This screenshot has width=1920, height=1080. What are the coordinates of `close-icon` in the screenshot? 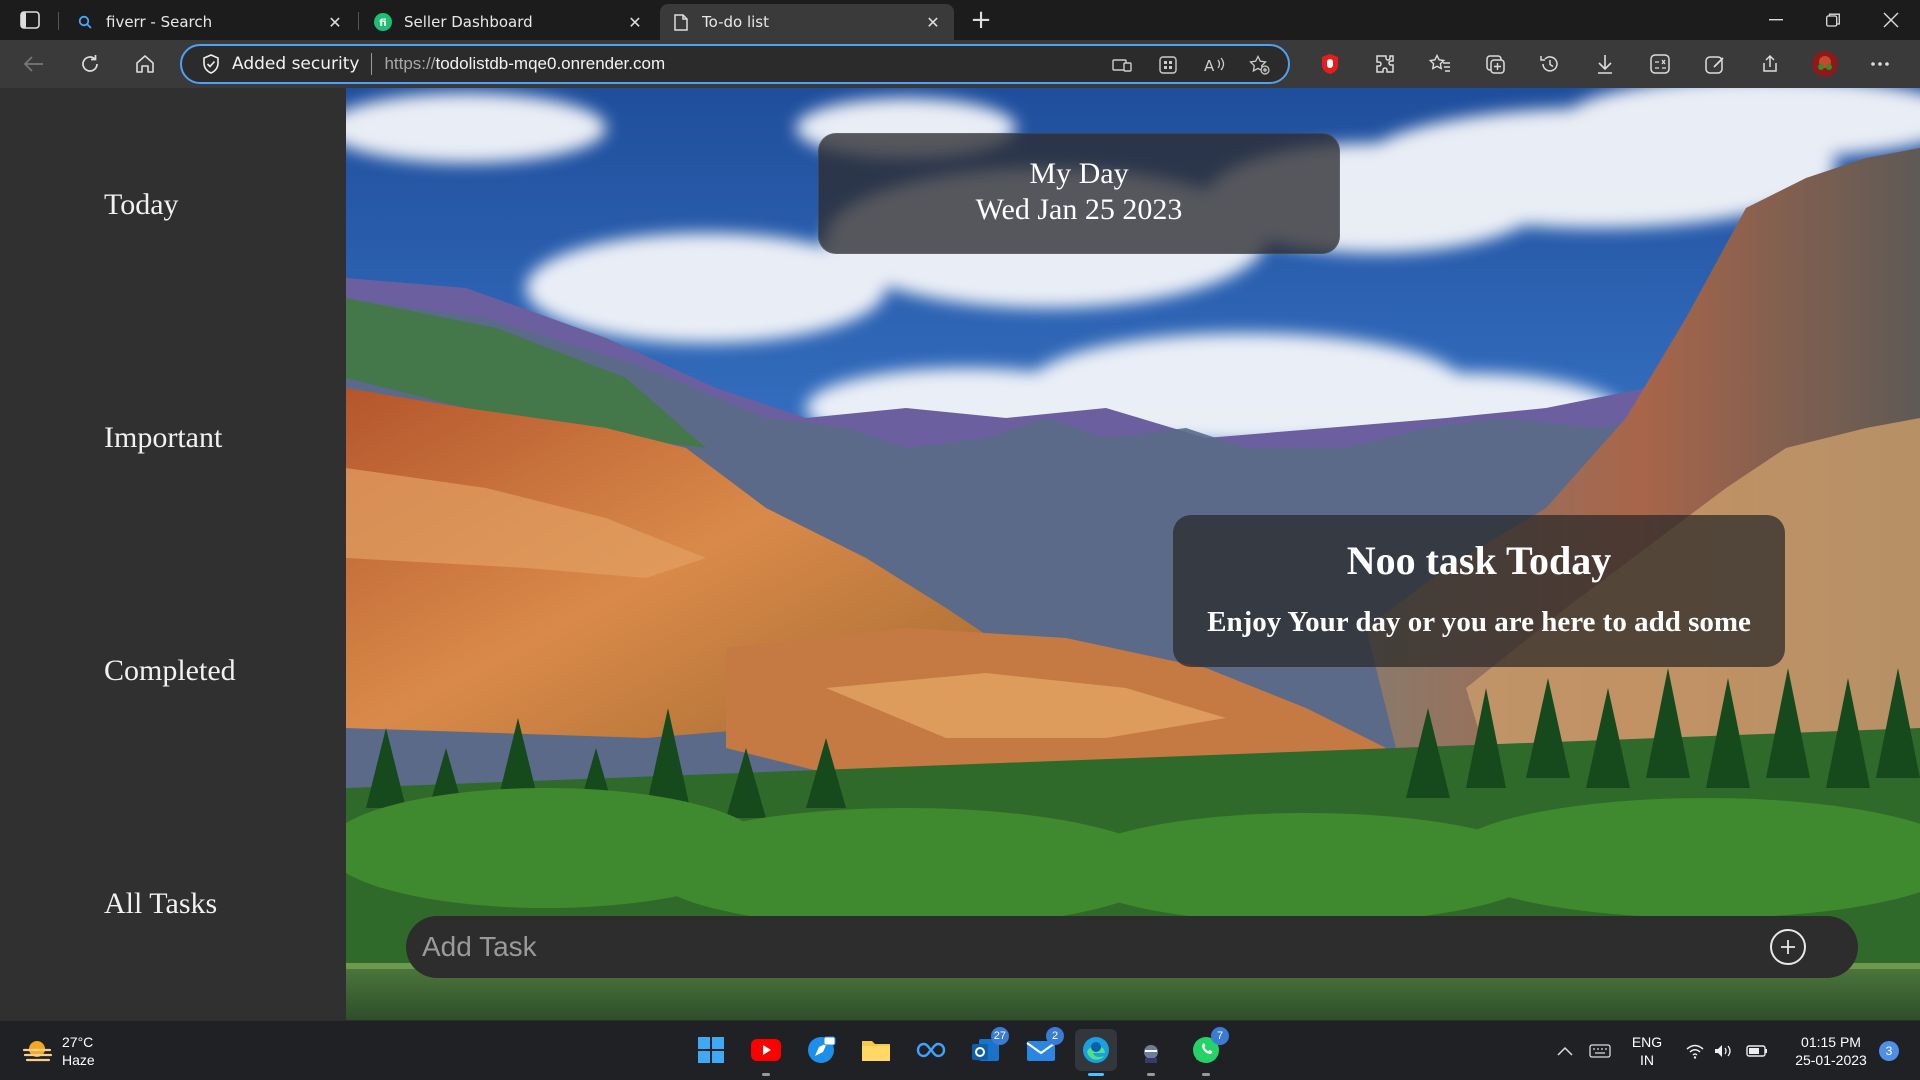 It's located at (1891, 20).